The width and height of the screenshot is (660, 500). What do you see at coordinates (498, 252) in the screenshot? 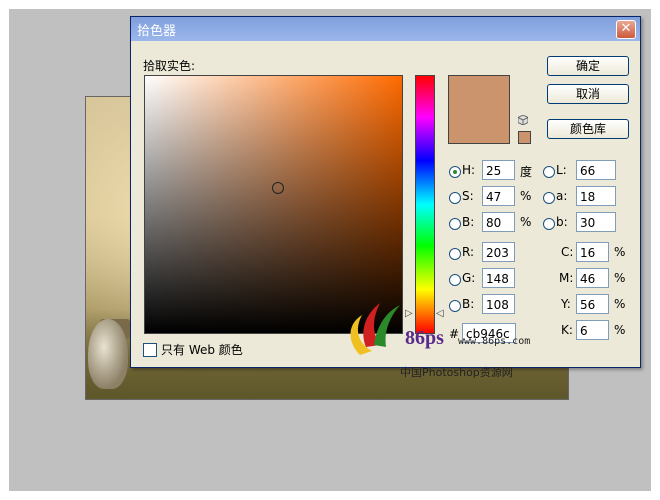
I see `input-r: 203` at bounding box center [498, 252].